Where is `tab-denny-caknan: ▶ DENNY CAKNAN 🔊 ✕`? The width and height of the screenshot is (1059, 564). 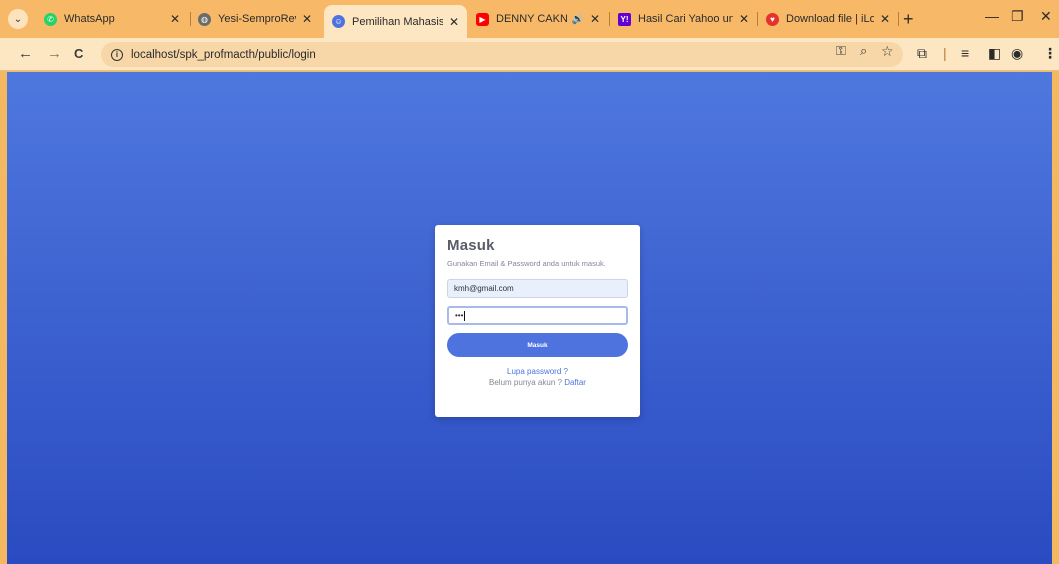
tab-denny-caknan: ▶ DENNY CAKNAN 🔊 ✕ is located at coordinates (538, 19).